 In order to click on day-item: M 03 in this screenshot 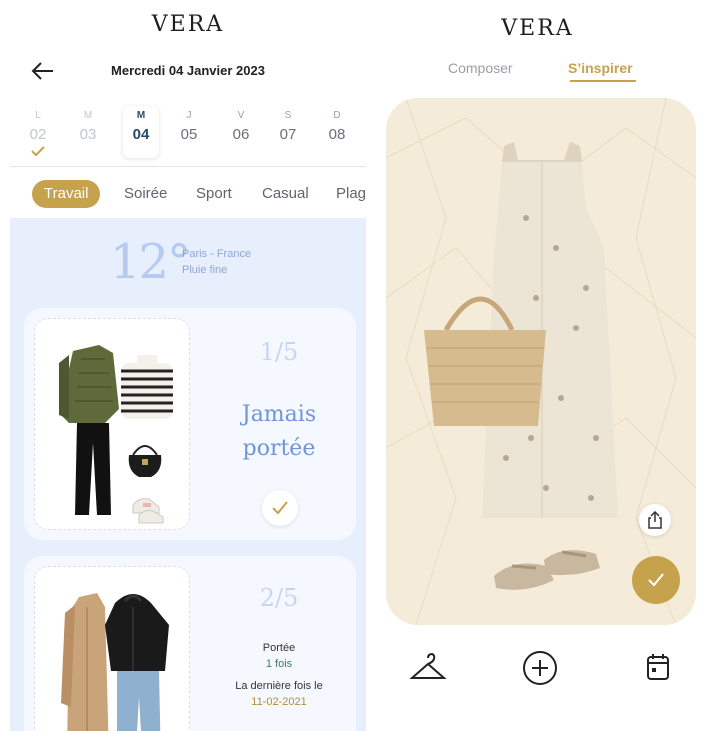, I will do `click(88, 132)`.